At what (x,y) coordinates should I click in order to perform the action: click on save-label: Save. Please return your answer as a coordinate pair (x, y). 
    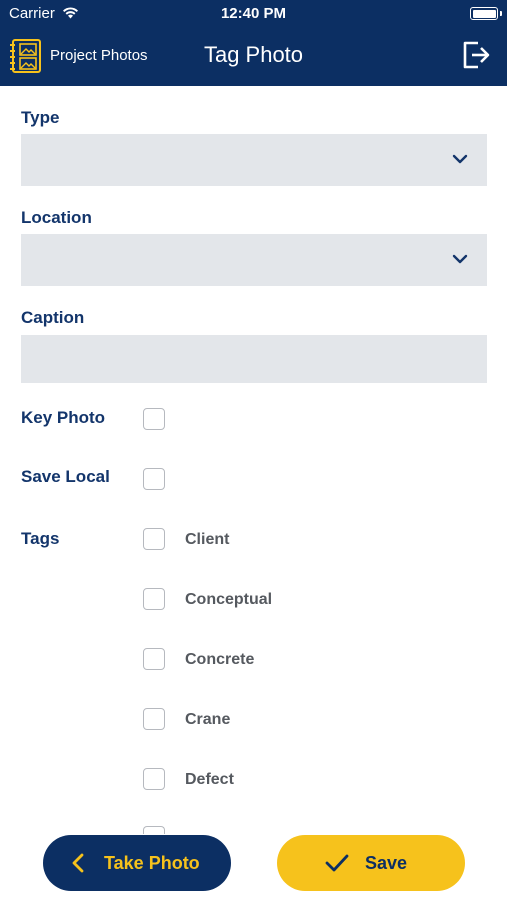
    Looking at the image, I should click on (386, 863).